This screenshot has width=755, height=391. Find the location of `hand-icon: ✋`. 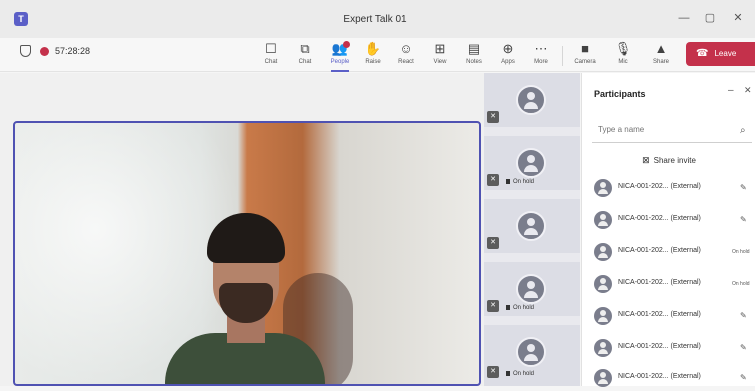

hand-icon: ✋ is located at coordinates (373, 48).